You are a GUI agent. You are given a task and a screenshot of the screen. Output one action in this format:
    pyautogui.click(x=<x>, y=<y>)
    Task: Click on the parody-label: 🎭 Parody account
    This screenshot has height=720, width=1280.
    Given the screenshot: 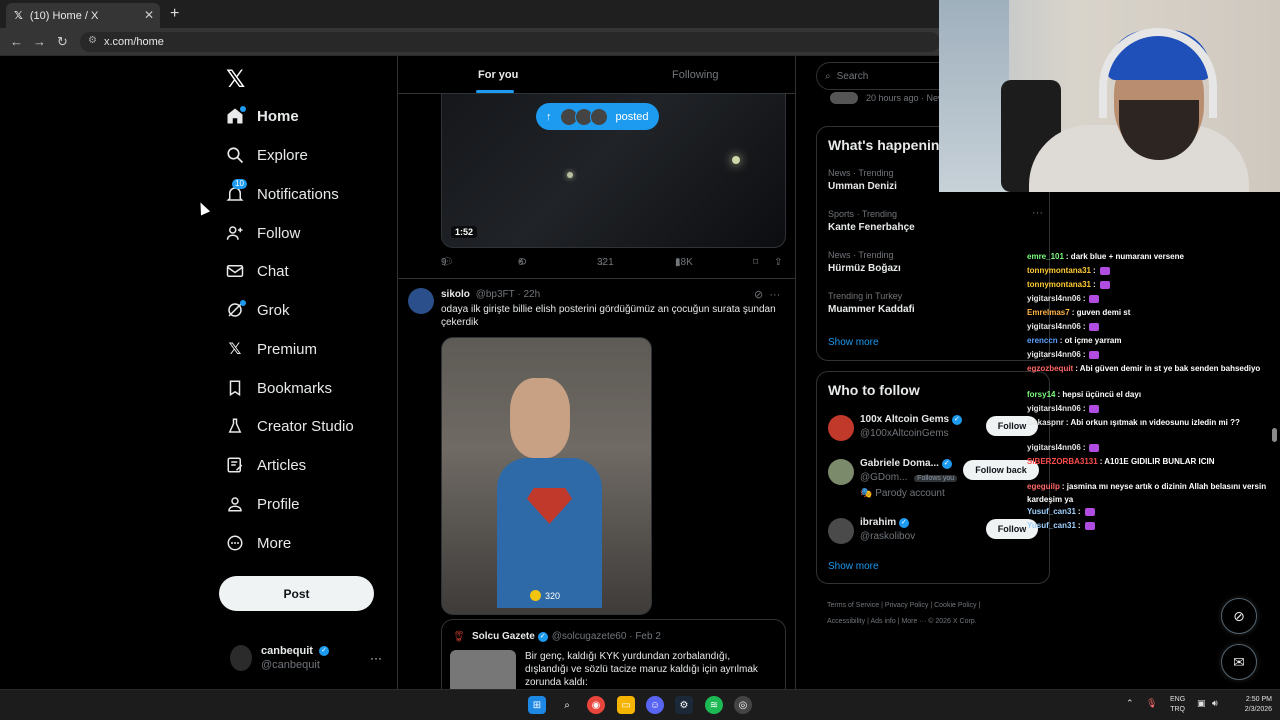 What is the action you would take?
    pyautogui.click(x=902, y=493)
    